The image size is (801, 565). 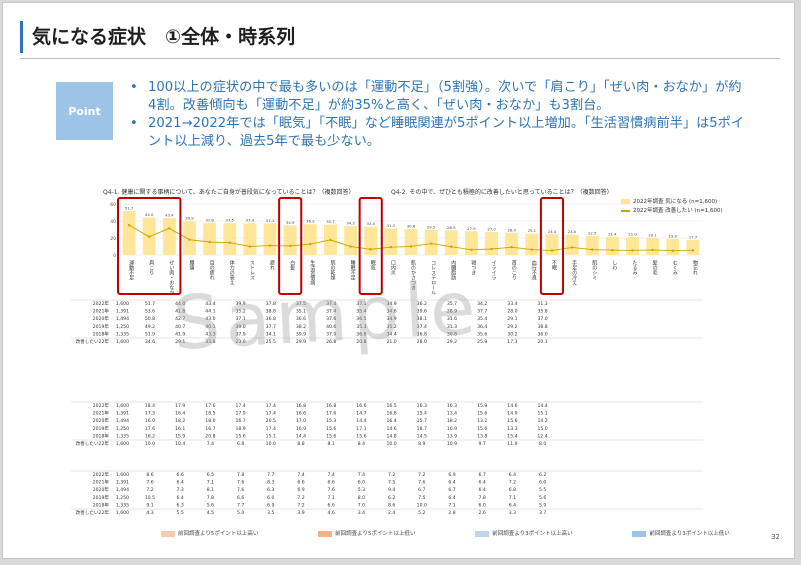 I want to click on table-cell: 16.8, so click(x=391, y=414).